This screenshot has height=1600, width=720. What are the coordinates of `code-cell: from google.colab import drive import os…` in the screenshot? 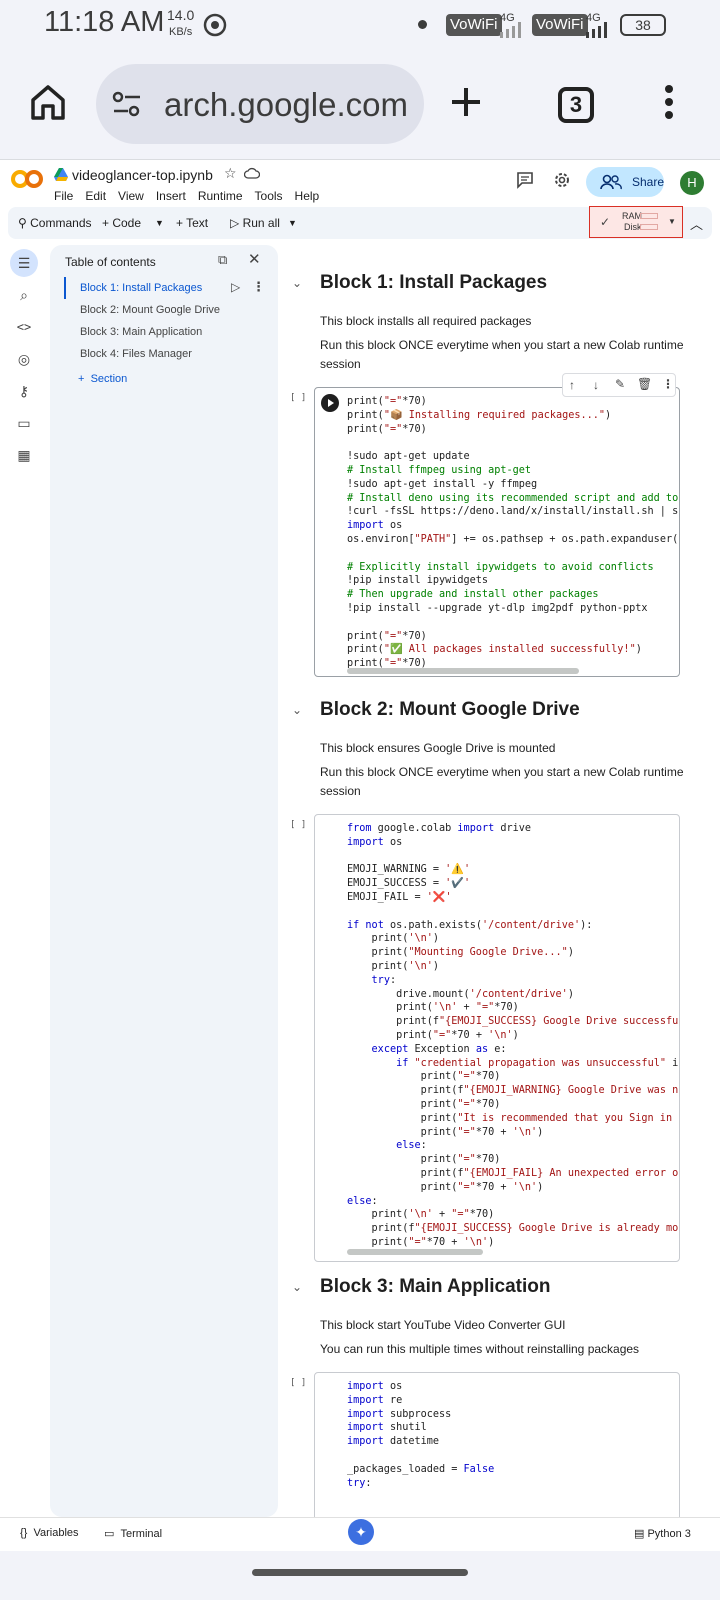 It's located at (497, 1038).